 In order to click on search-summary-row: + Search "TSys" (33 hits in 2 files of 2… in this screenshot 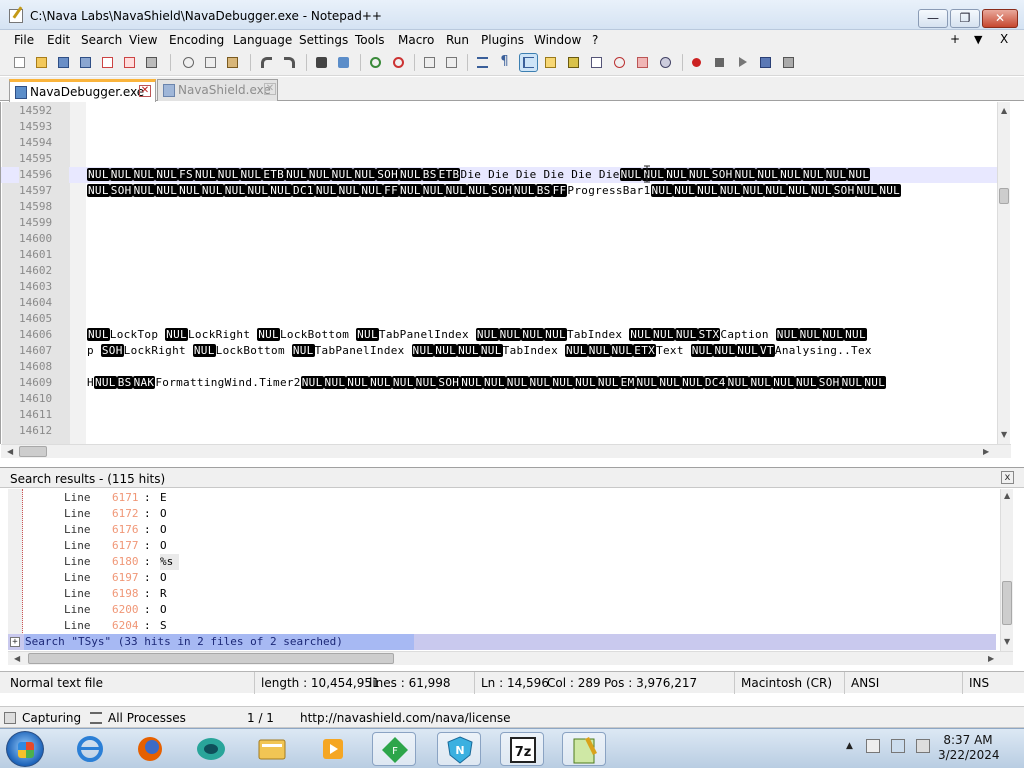, I will do `click(502, 642)`.